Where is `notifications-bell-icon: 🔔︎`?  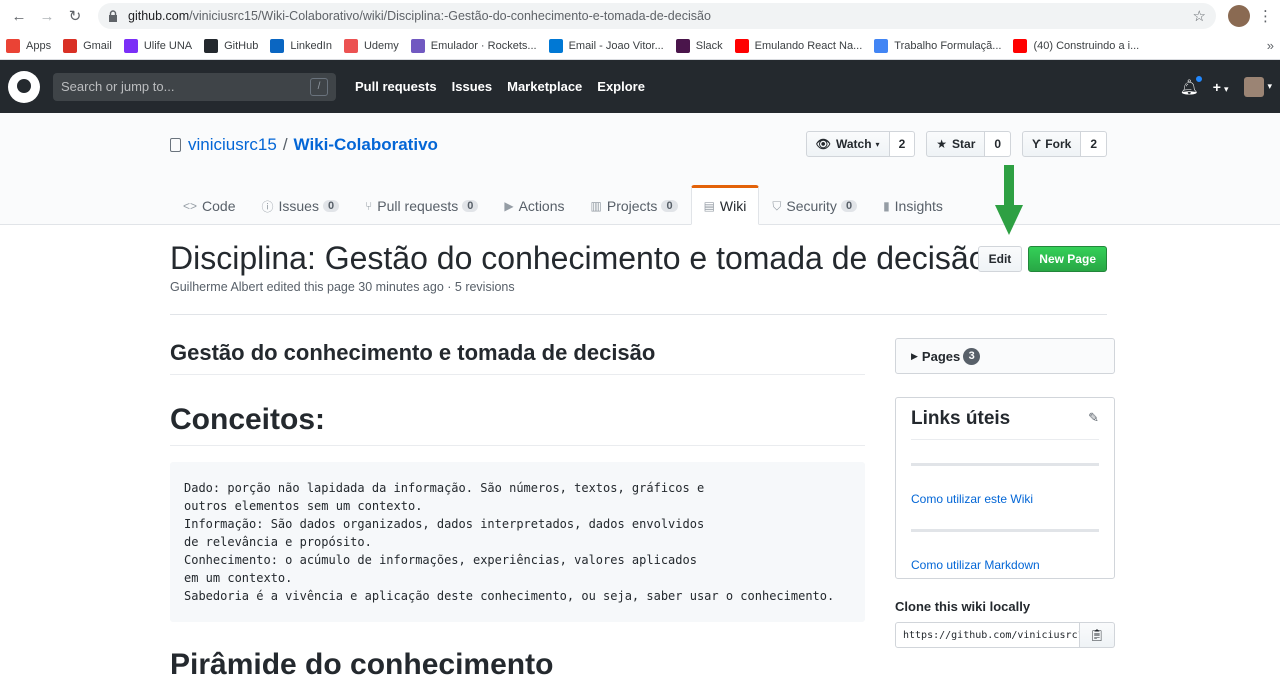
notifications-bell-icon: 🔔︎ is located at coordinates (1191, 85).